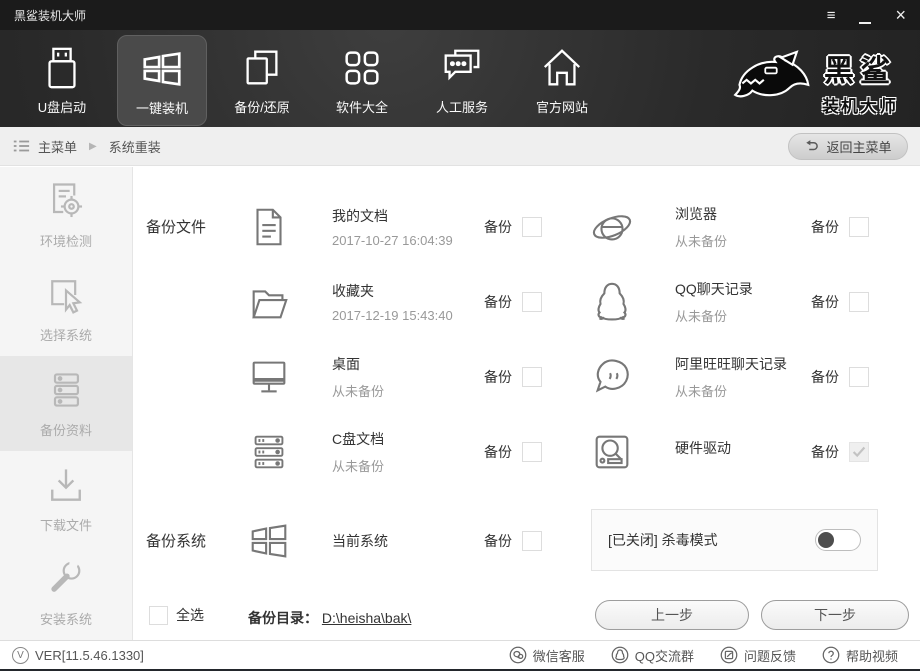 The image size is (920, 671). I want to click on backup-checkbox-aliwangwang-chat, so click(859, 376).